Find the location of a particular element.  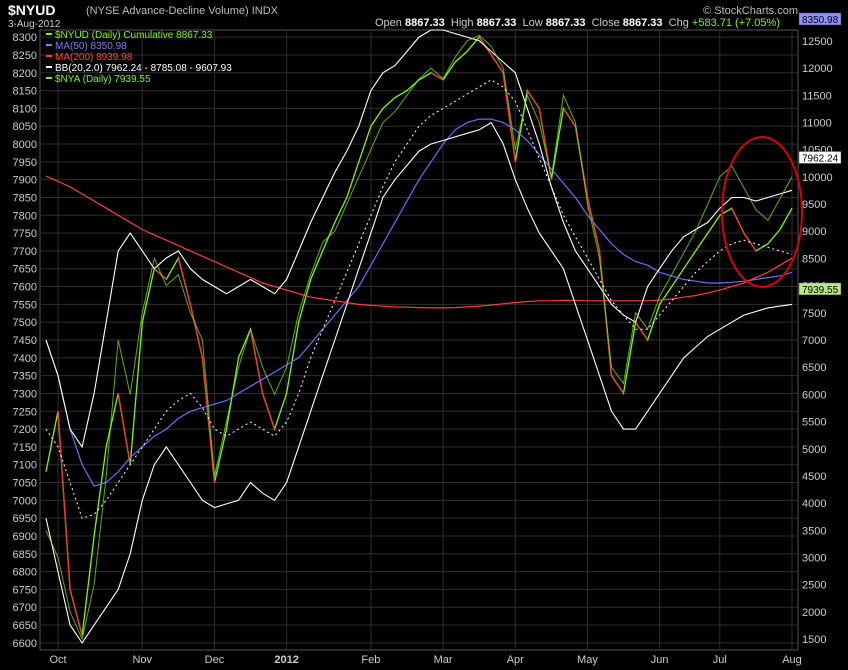

left-tick-label: 7100 is located at coordinates (25, 466).